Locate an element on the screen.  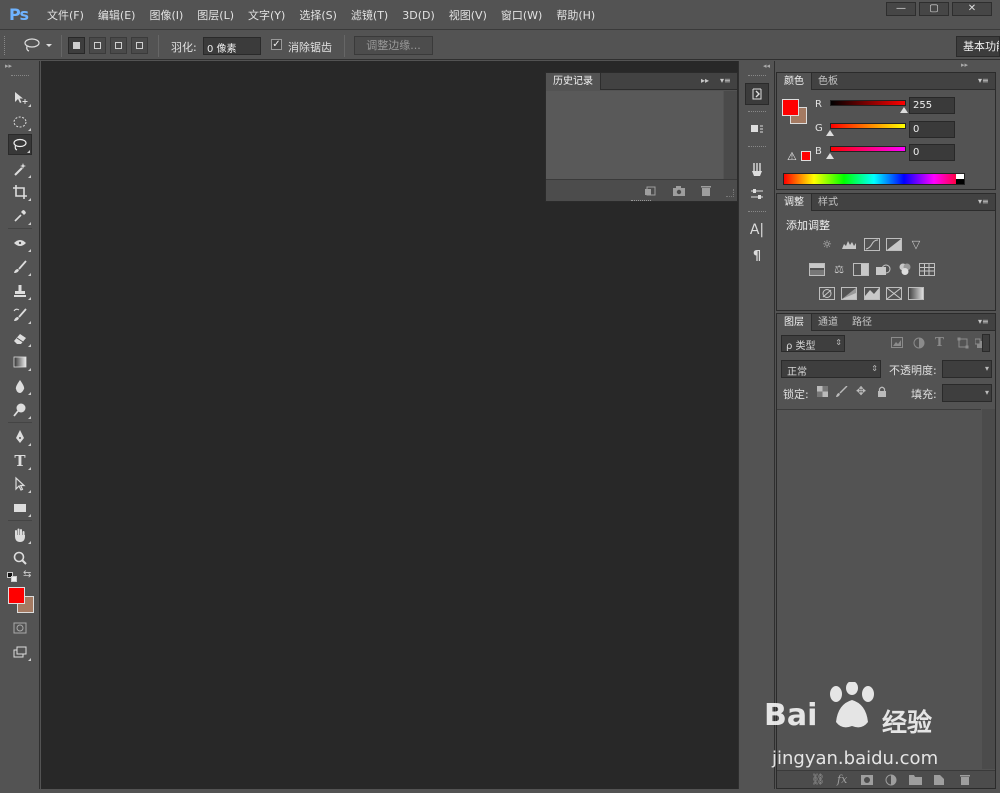
zoom-tool is located at coordinates (20, 557).